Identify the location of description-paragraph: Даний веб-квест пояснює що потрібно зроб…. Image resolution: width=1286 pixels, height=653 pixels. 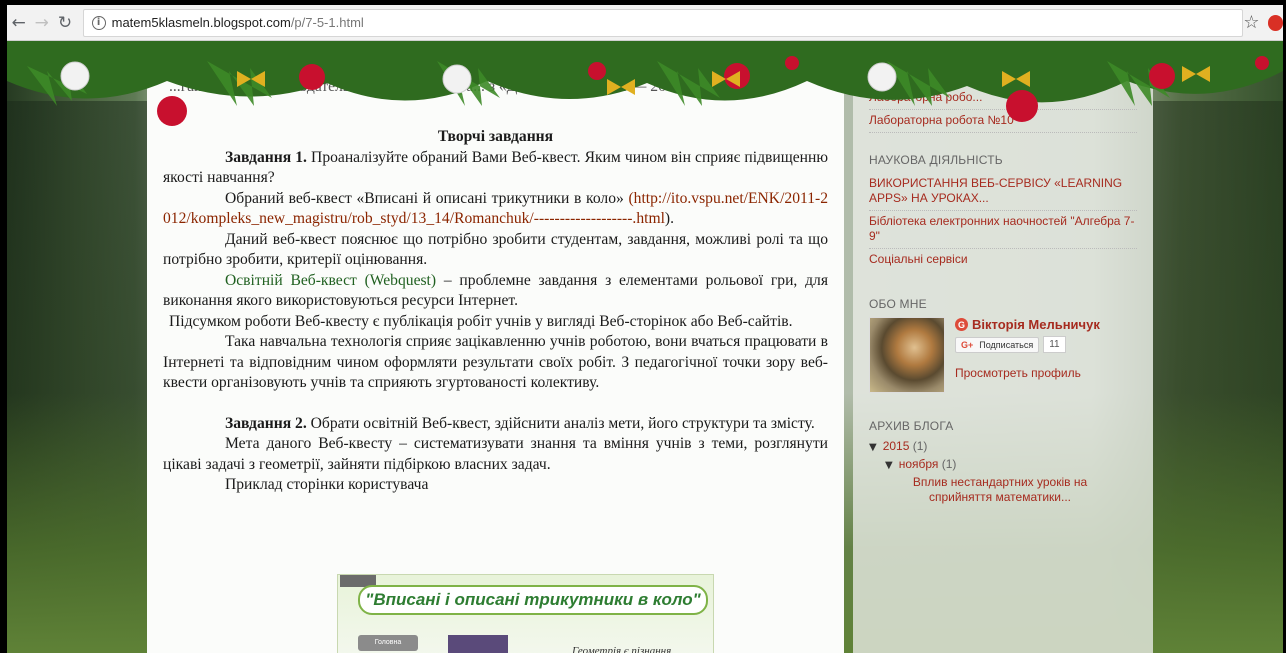
(495, 249).